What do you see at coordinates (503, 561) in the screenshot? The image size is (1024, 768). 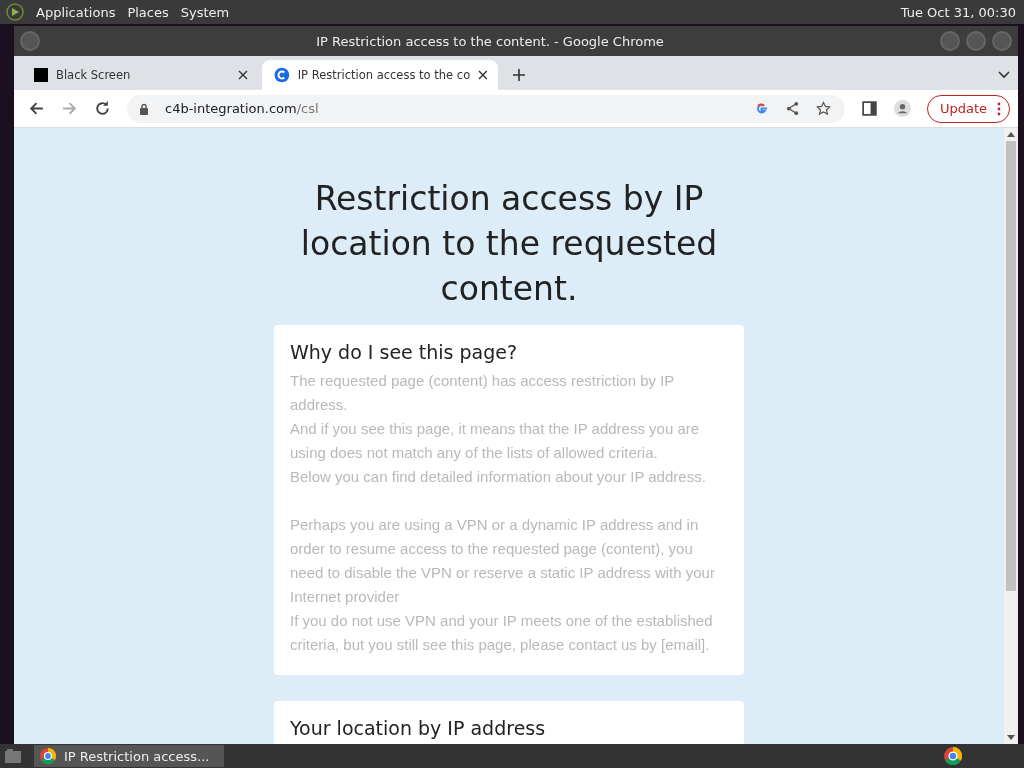 I see `body-text: Perhaps you are using a VPN or a dynamic IP address and in order to resume access to the requested page (content), you need to disable the VPN or reserve a static IP address with your Internet provider` at bounding box center [503, 561].